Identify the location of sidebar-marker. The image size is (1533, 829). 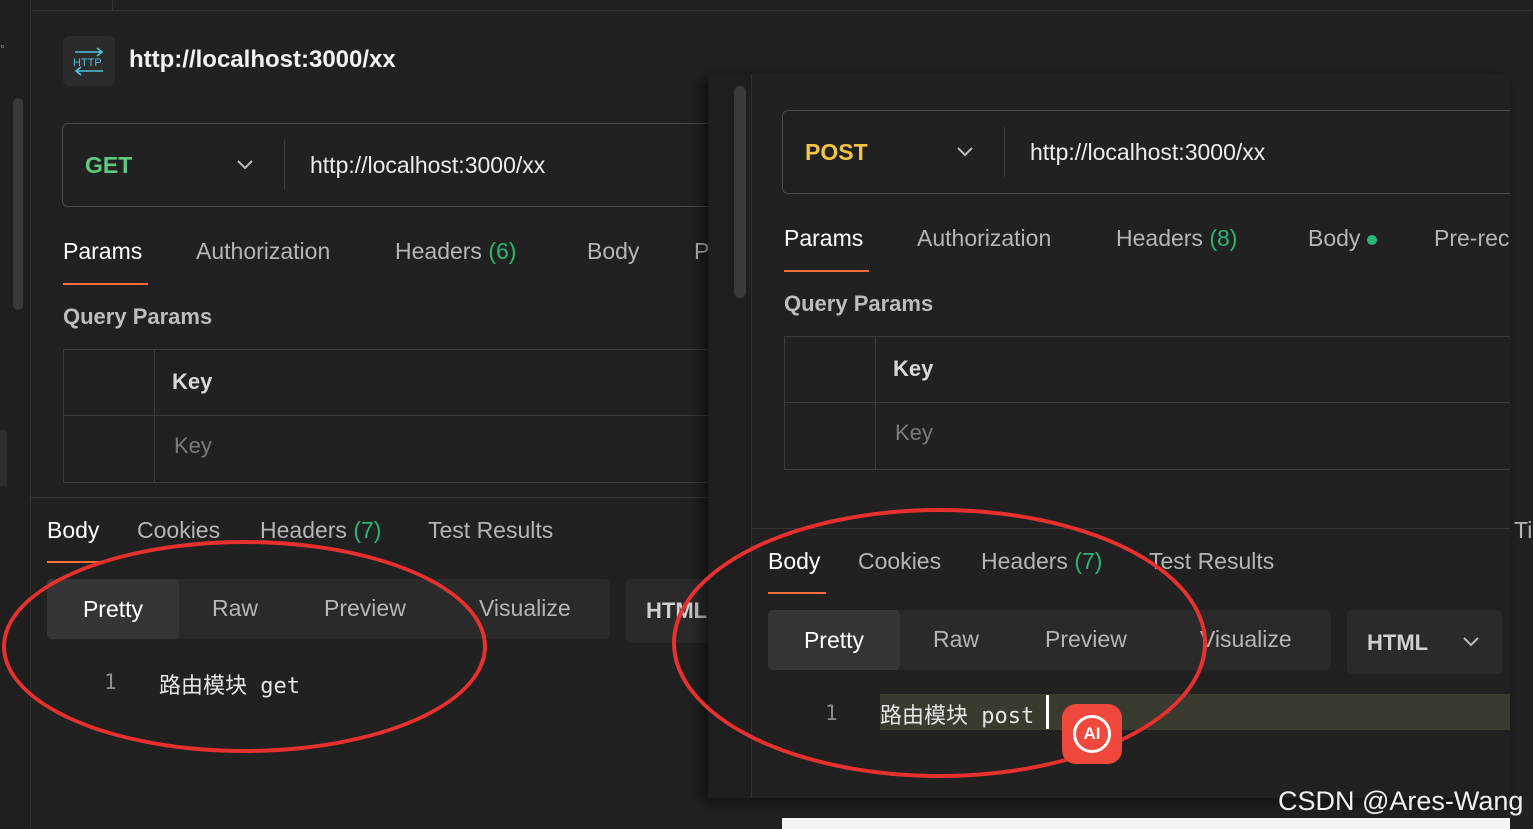
(3, 458).